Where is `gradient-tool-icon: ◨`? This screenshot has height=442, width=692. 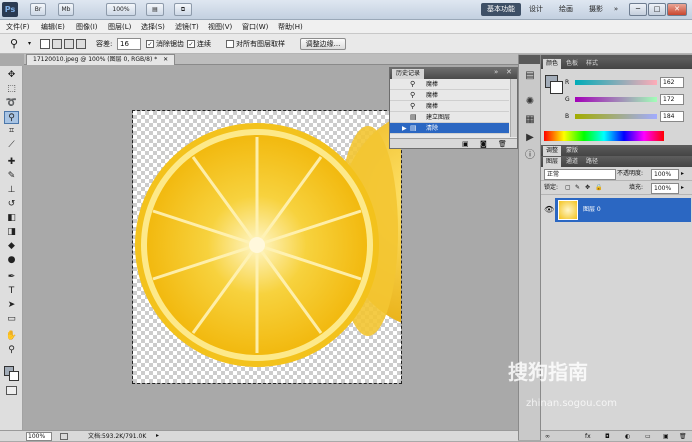
gradient-tool-icon: ◨ is located at coordinates (11, 232).